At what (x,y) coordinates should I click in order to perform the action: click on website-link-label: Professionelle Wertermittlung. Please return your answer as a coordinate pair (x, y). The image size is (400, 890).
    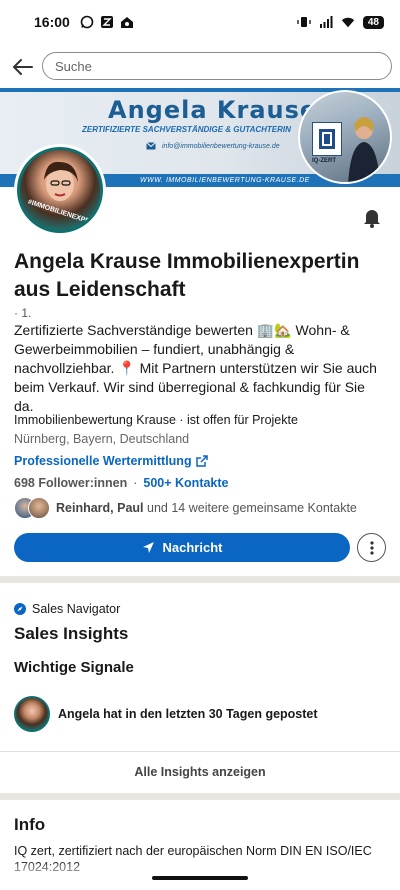
    Looking at the image, I should click on (103, 461).